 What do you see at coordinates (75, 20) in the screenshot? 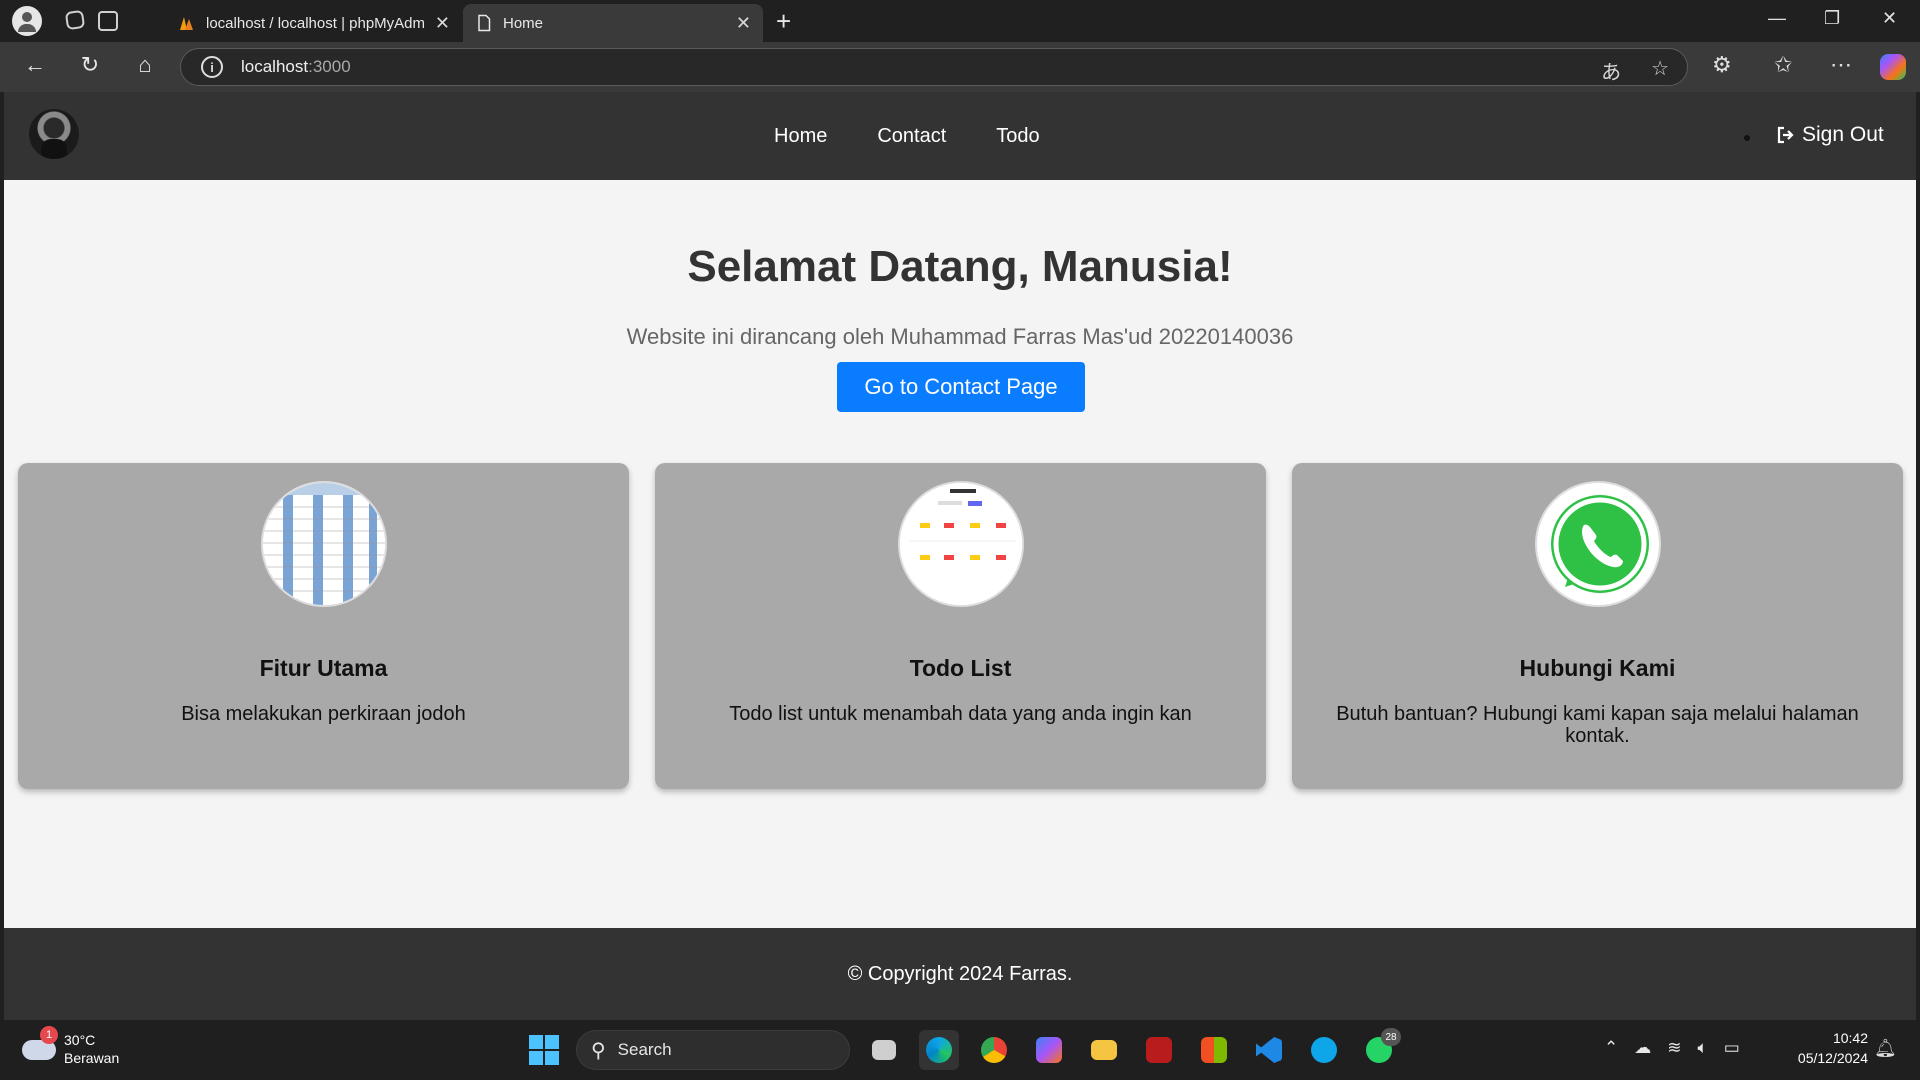
I see `workspaces-icon` at bounding box center [75, 20].